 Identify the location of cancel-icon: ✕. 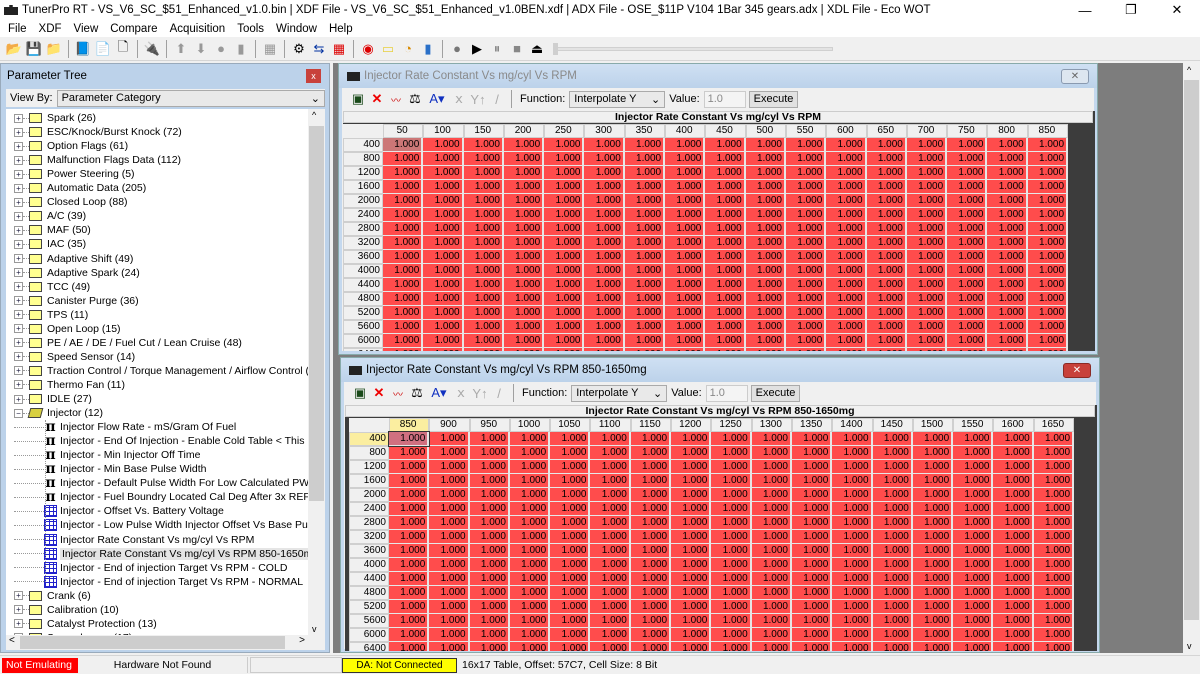
(379, 393).